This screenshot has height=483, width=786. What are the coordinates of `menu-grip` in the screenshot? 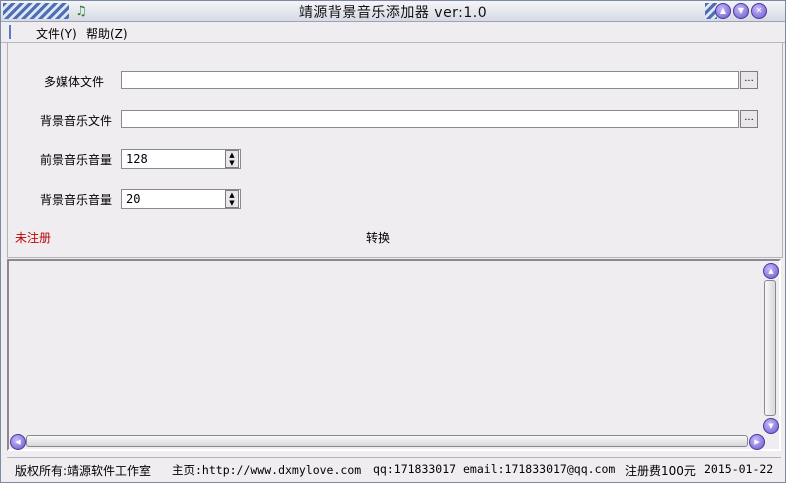 It's located at (11, 32).